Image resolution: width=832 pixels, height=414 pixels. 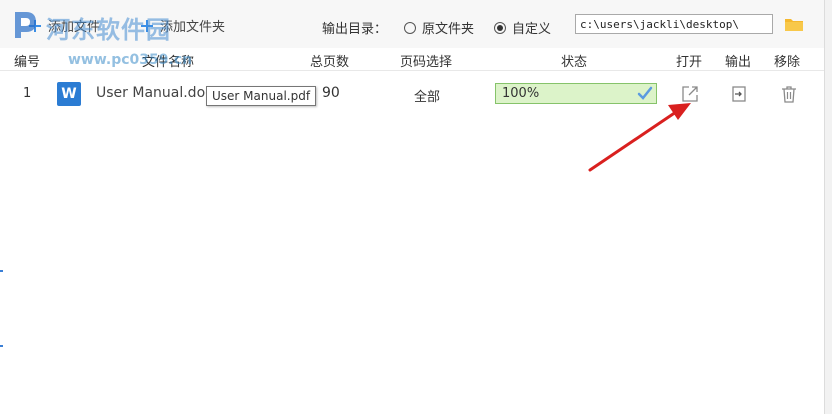 What do you see at coordinates (412, 95) in the screenshot?
I see `table-row: 1 W User Manual.doc 90 全部` at bounding box center [412, 95].